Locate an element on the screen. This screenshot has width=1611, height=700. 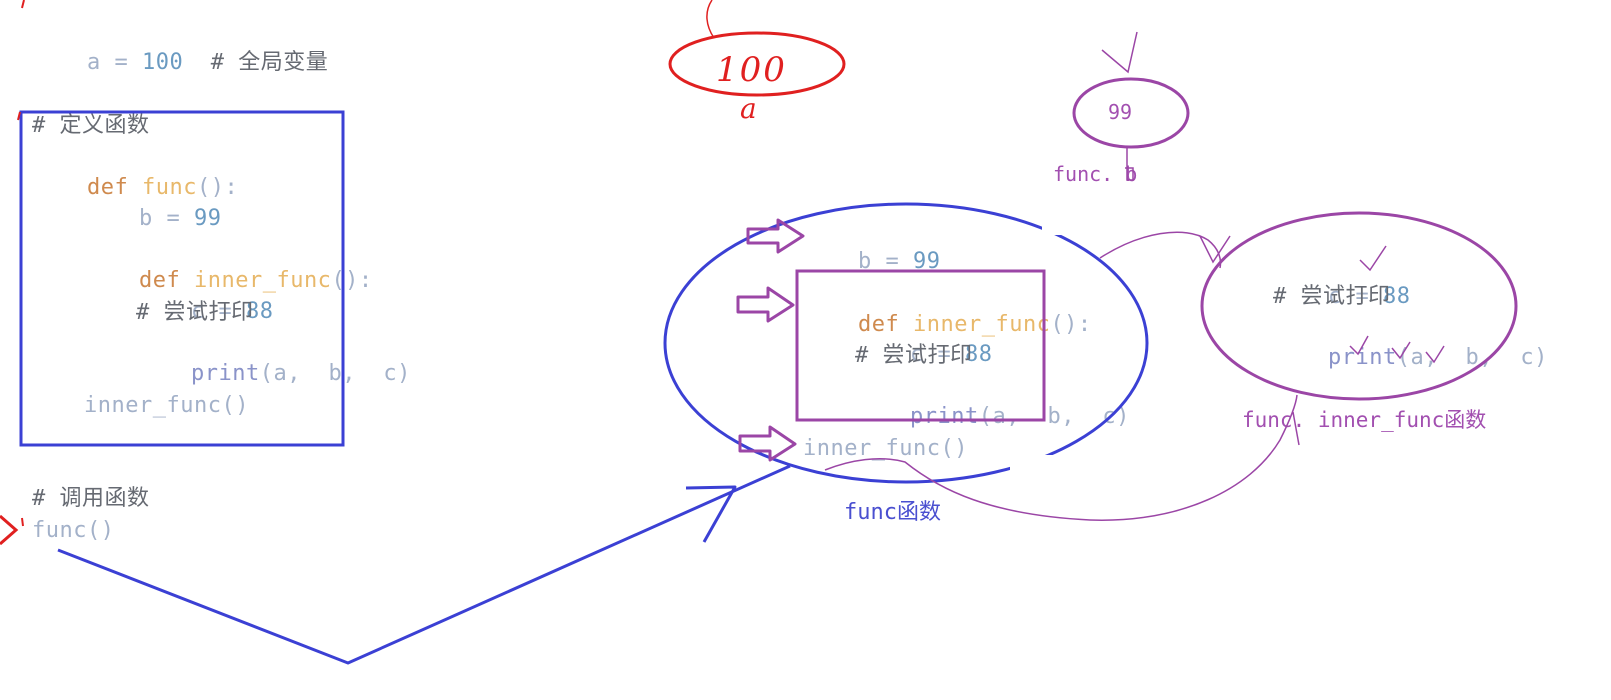
purple-arrow-def is located at coordinates (765, 304).